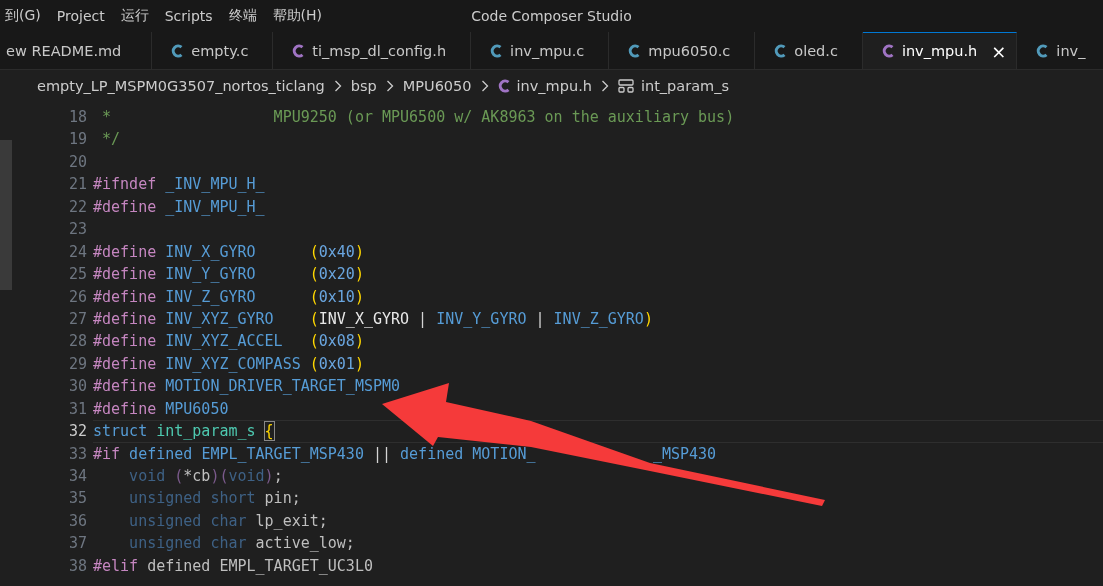 The width and height of the screenshot is (1103, 586). What do you see at coordinates (77, 297) in the screenshot?
I see `line-number: 26` at bounding box center [77, 297].